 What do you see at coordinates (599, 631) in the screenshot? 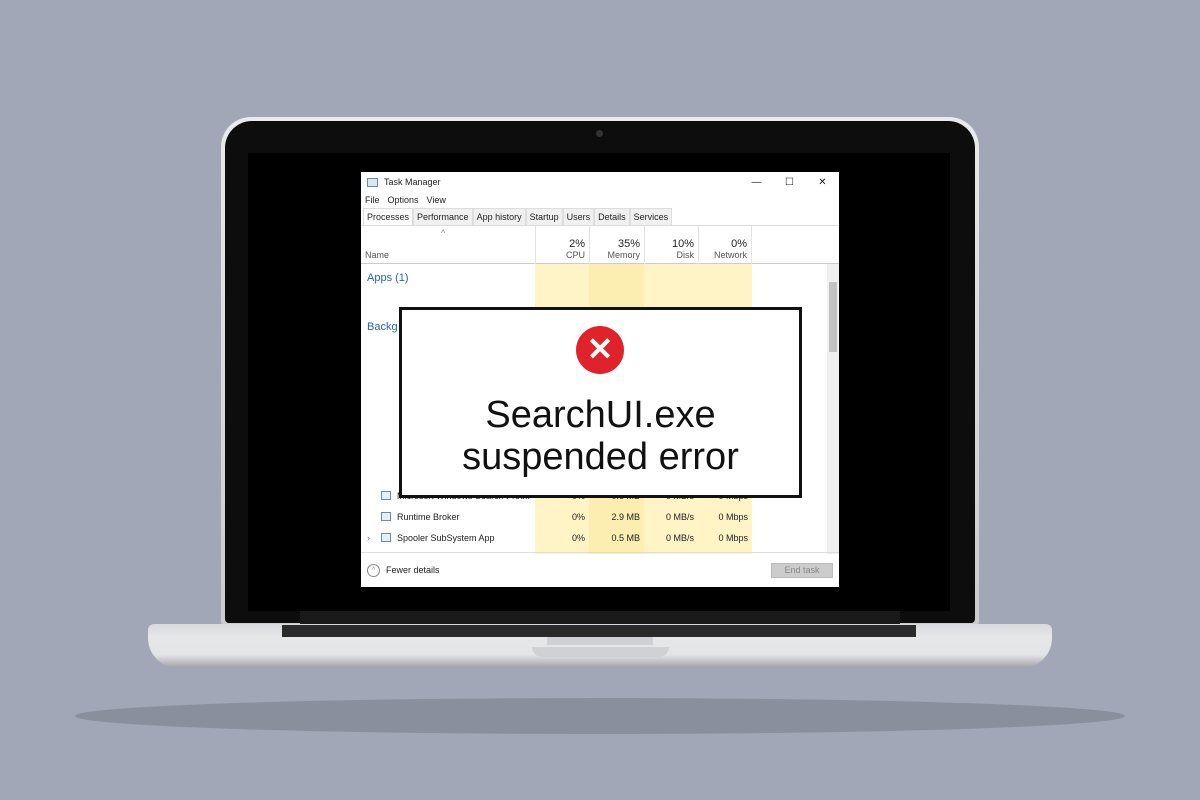
I see `keyboard` at bounding box center [599, 631].